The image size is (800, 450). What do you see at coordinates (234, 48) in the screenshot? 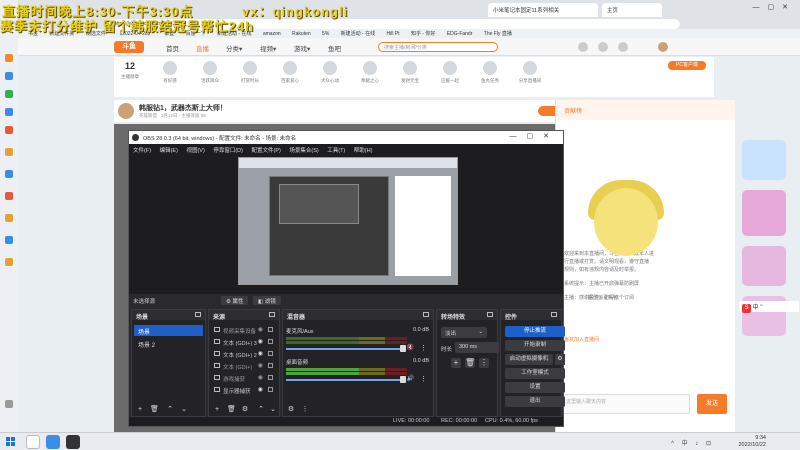
I see `nav-item: 分类▾` at bounding box center [234, 48].